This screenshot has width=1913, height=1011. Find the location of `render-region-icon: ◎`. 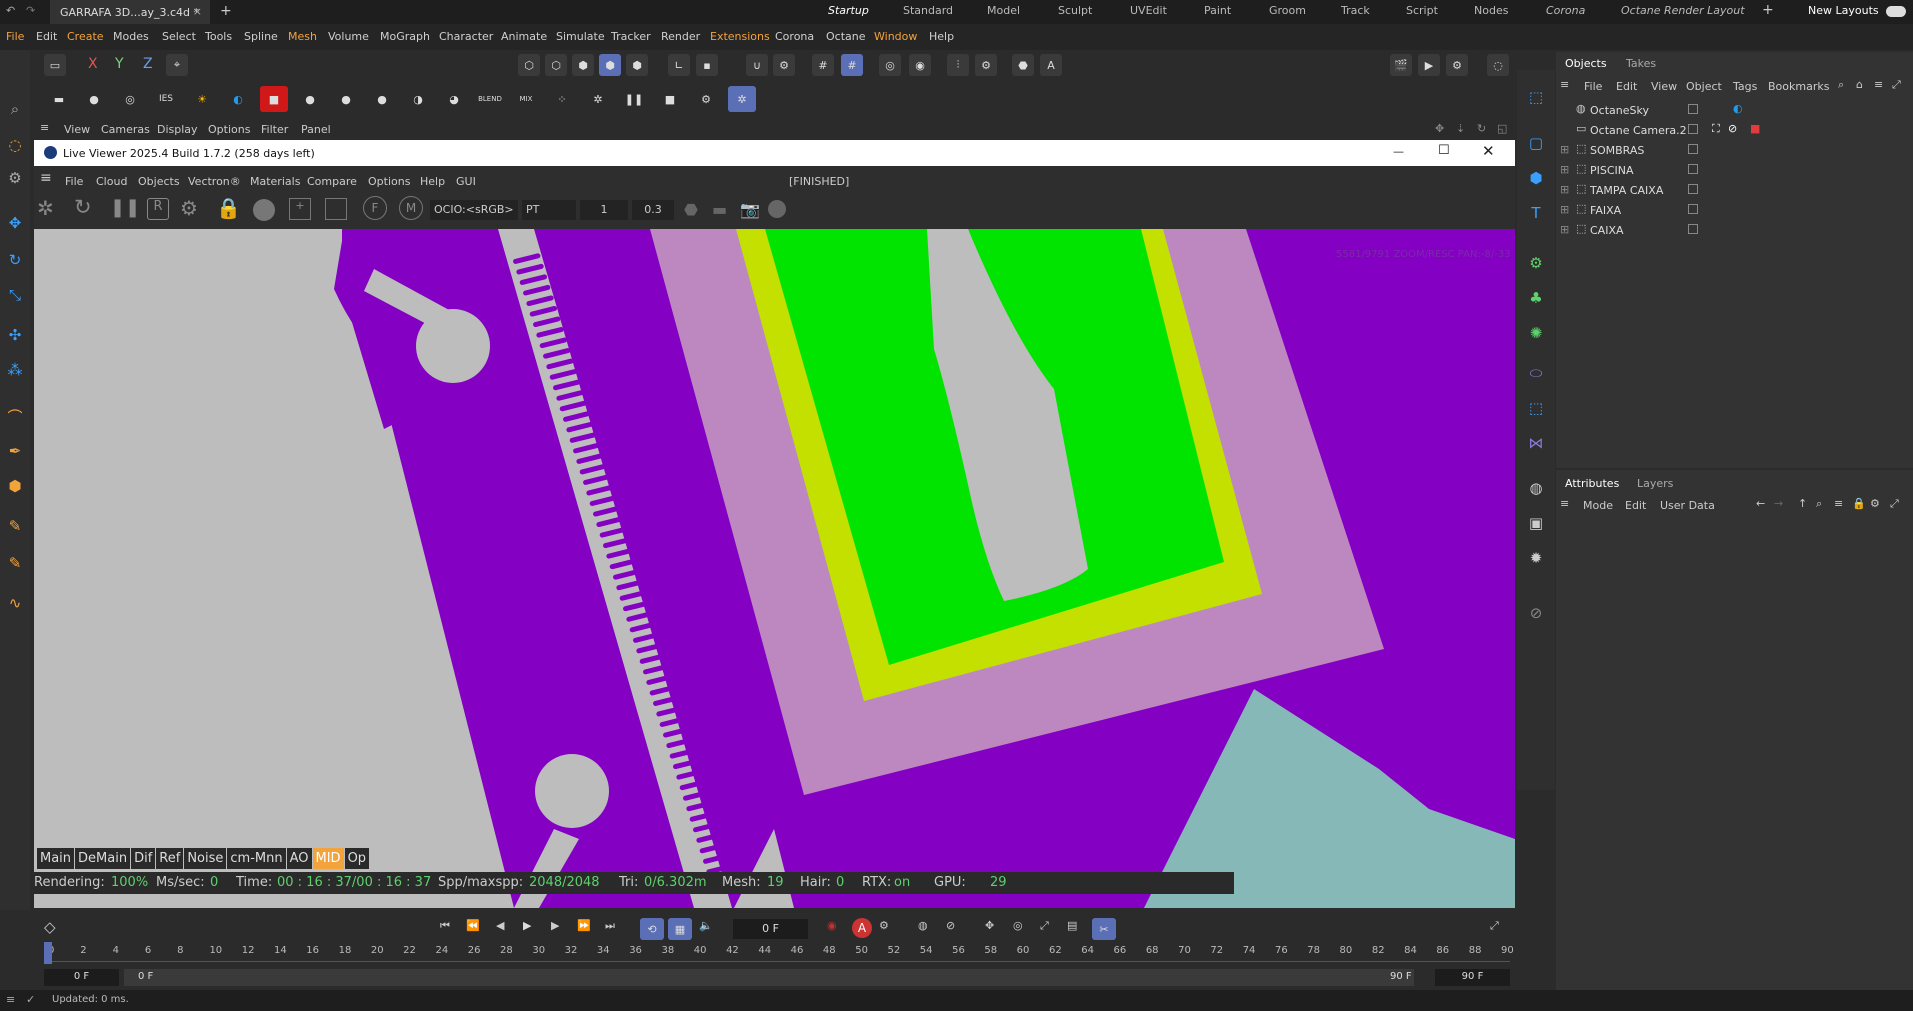

render-region-icon: ◎ is located at coordinates (890, 65).